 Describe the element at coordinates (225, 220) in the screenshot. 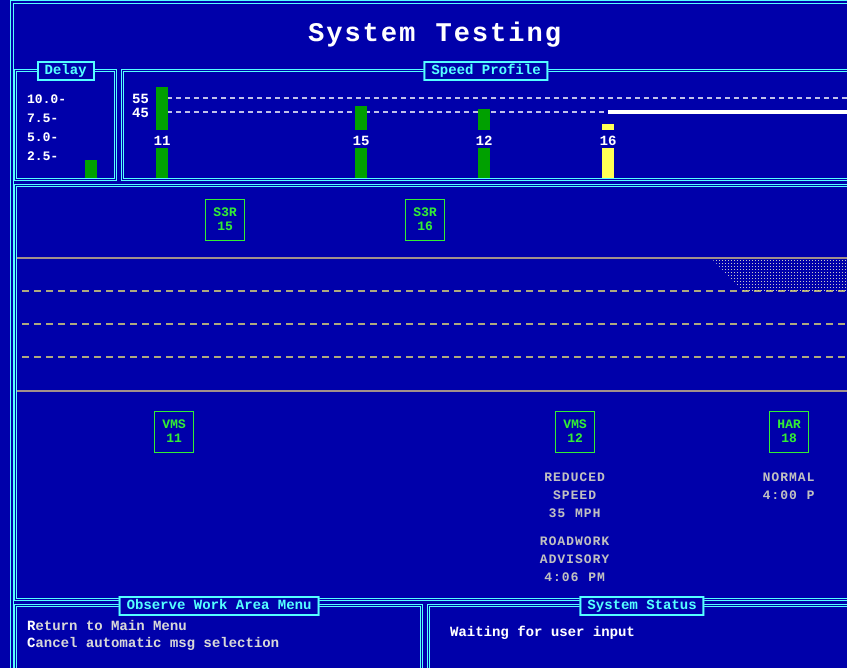

I see `detector-marker: S3R 15` at that location.